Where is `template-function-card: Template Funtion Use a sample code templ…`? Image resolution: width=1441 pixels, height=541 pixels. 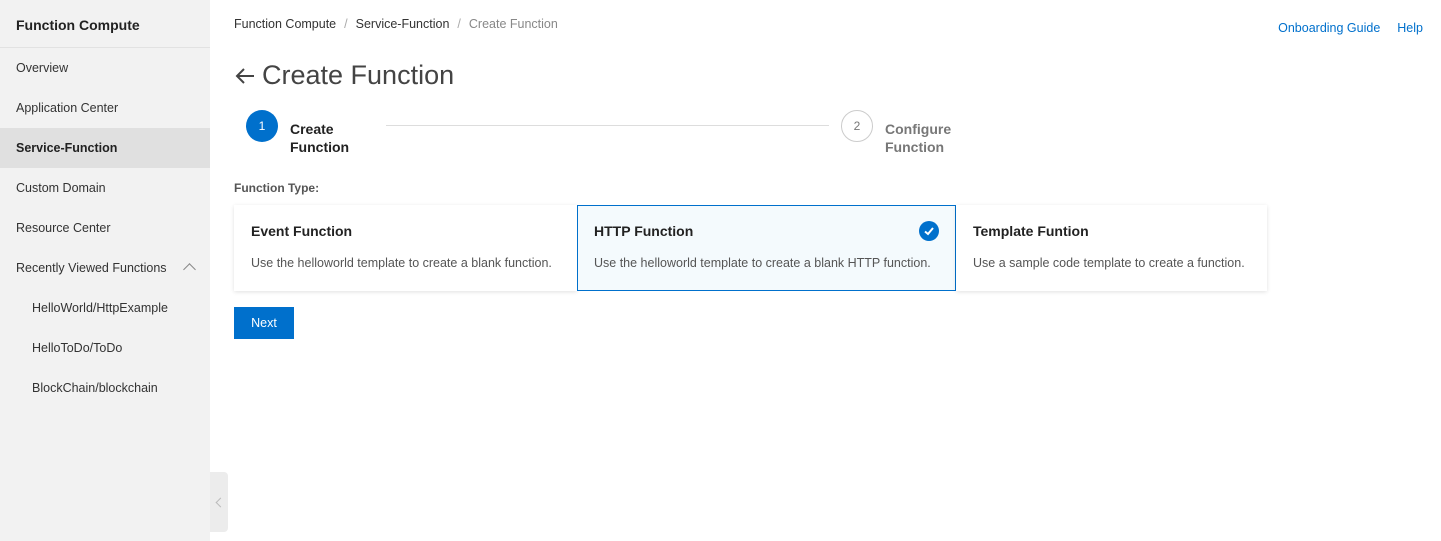
template-function-card: Template Funtion Use a sample code templ… is located at coordinates (1111, 248).